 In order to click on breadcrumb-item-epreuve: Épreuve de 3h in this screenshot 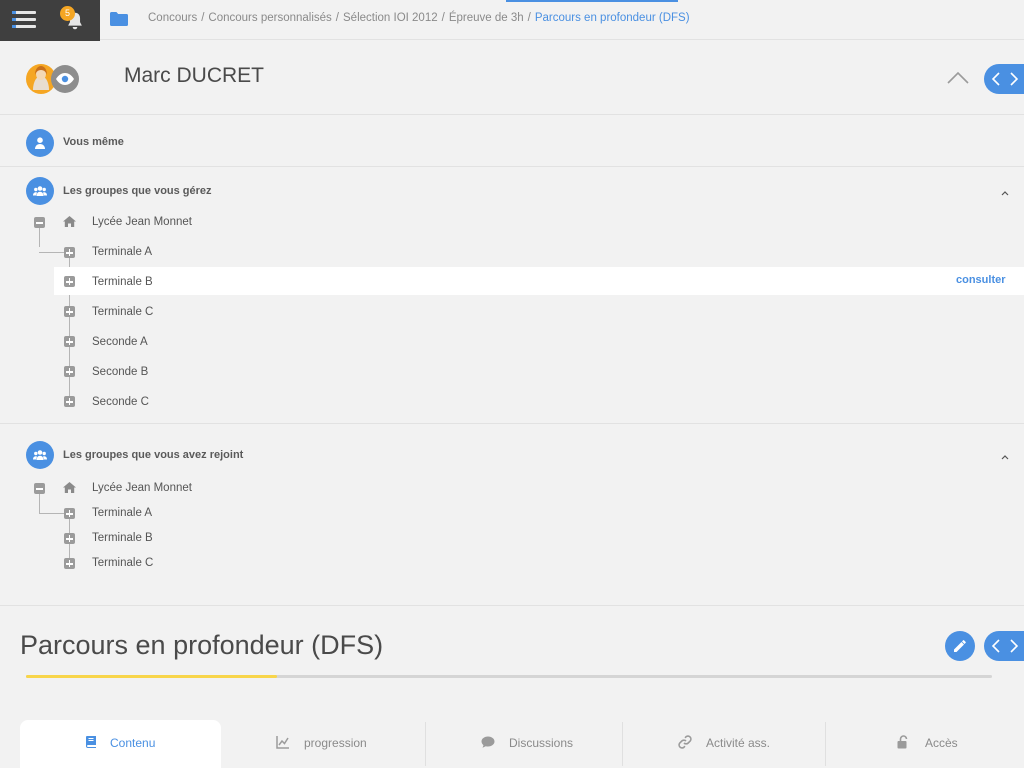, I will do `click(486, 18)`.